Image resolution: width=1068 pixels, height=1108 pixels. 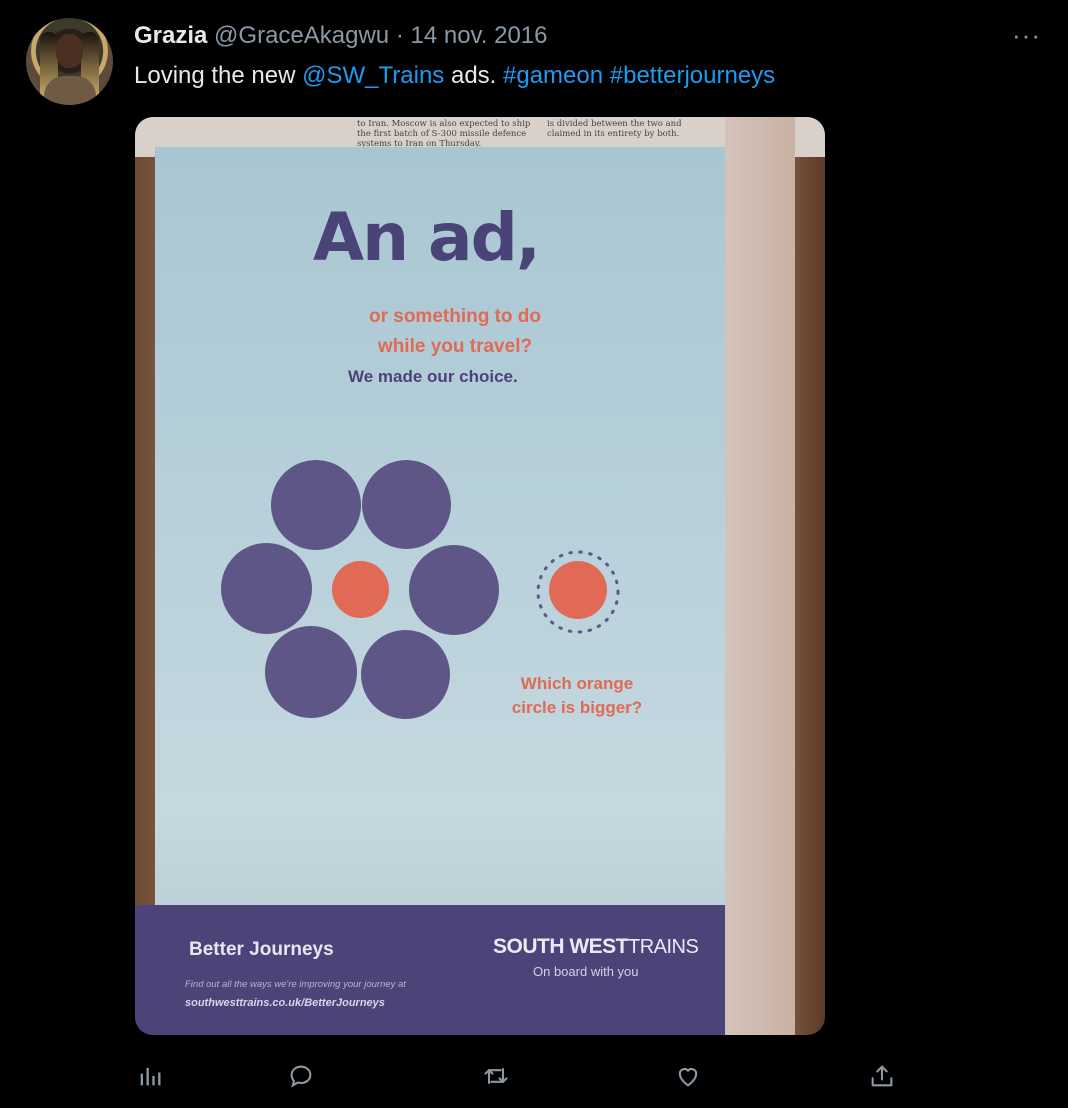 I want to click on author-handle: @GraceAkagwu, so click(x=301, y=35).